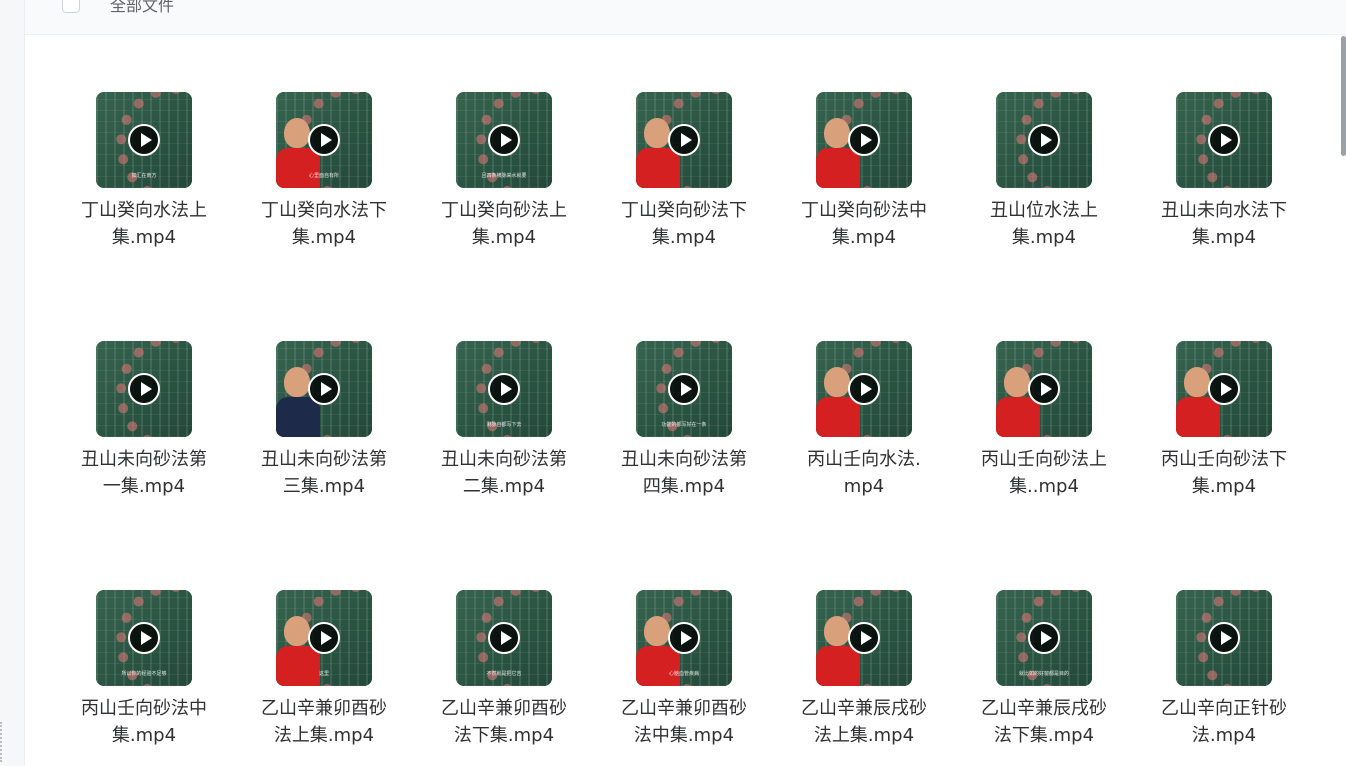  Describe the element at coordinates (144, 473) in the screenshot. I see `file-name: 丑山未向砂法第一集.mp4` at that location.